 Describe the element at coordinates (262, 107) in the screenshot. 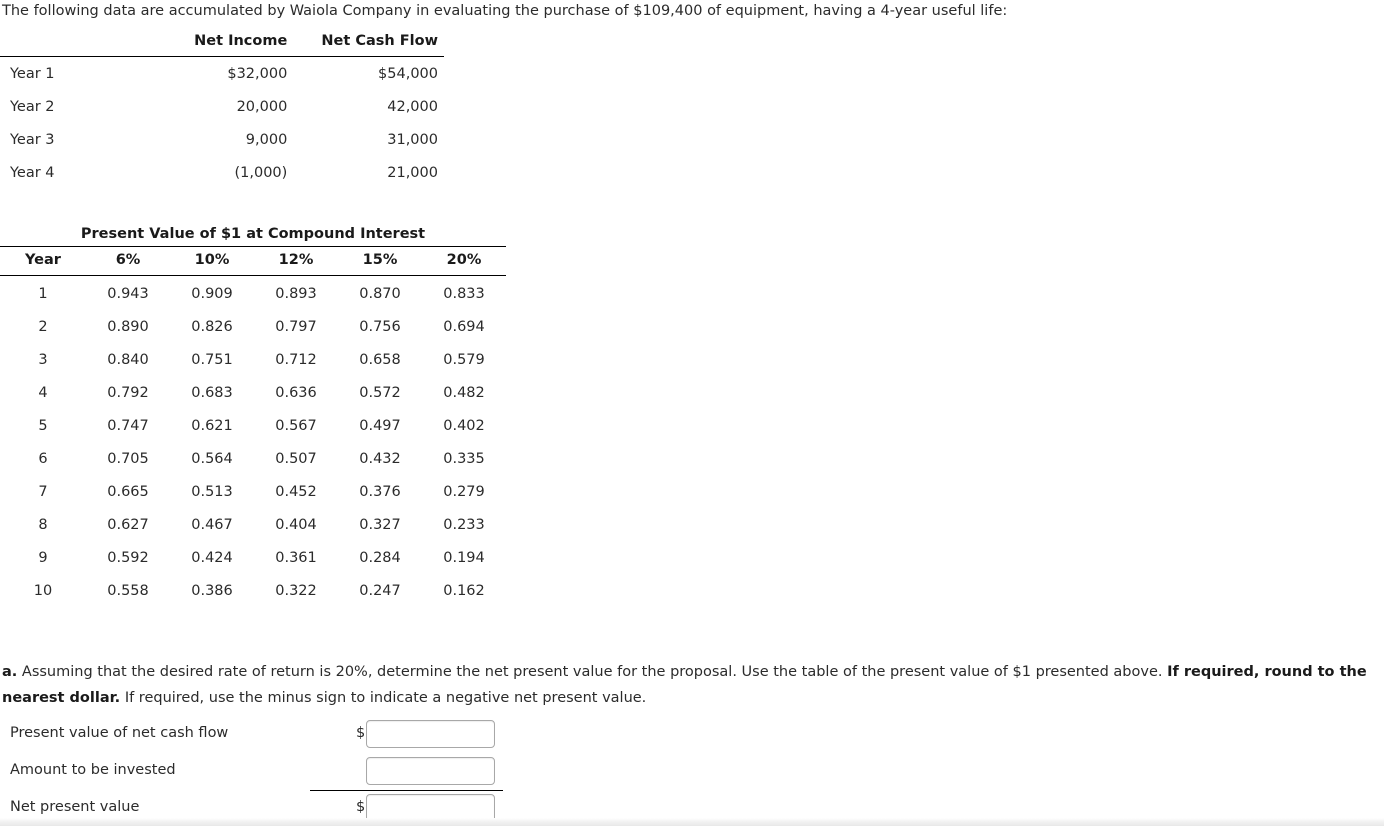

I see `data-row-net-income: 20,000` at that location.